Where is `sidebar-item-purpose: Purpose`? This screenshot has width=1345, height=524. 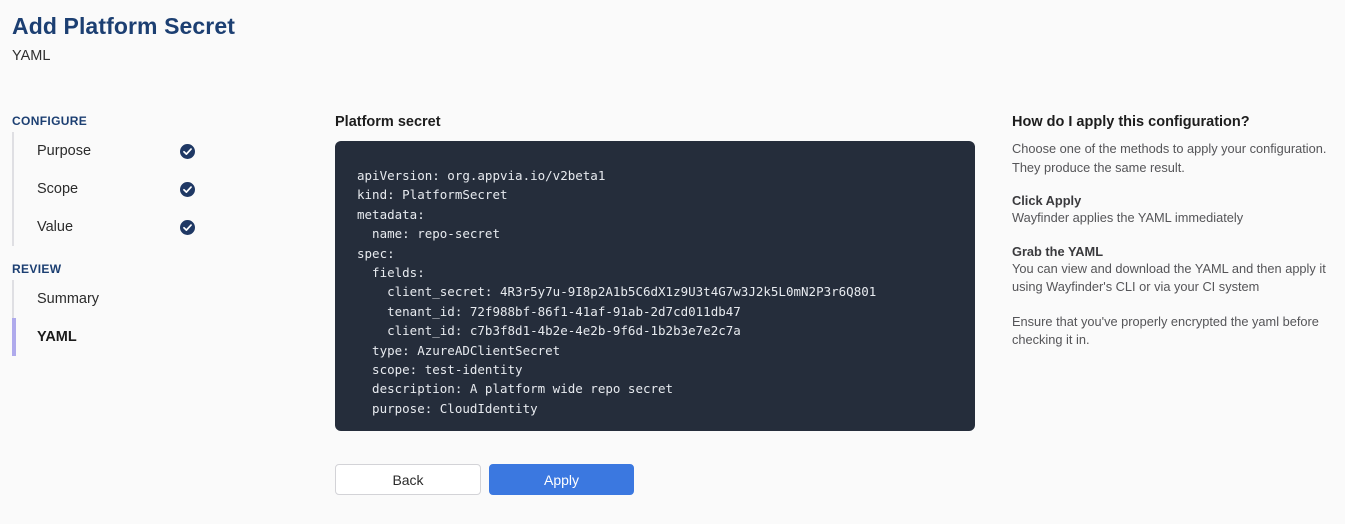 sidebar-item-purpose: Purpose is located at coordinates (162, 151).